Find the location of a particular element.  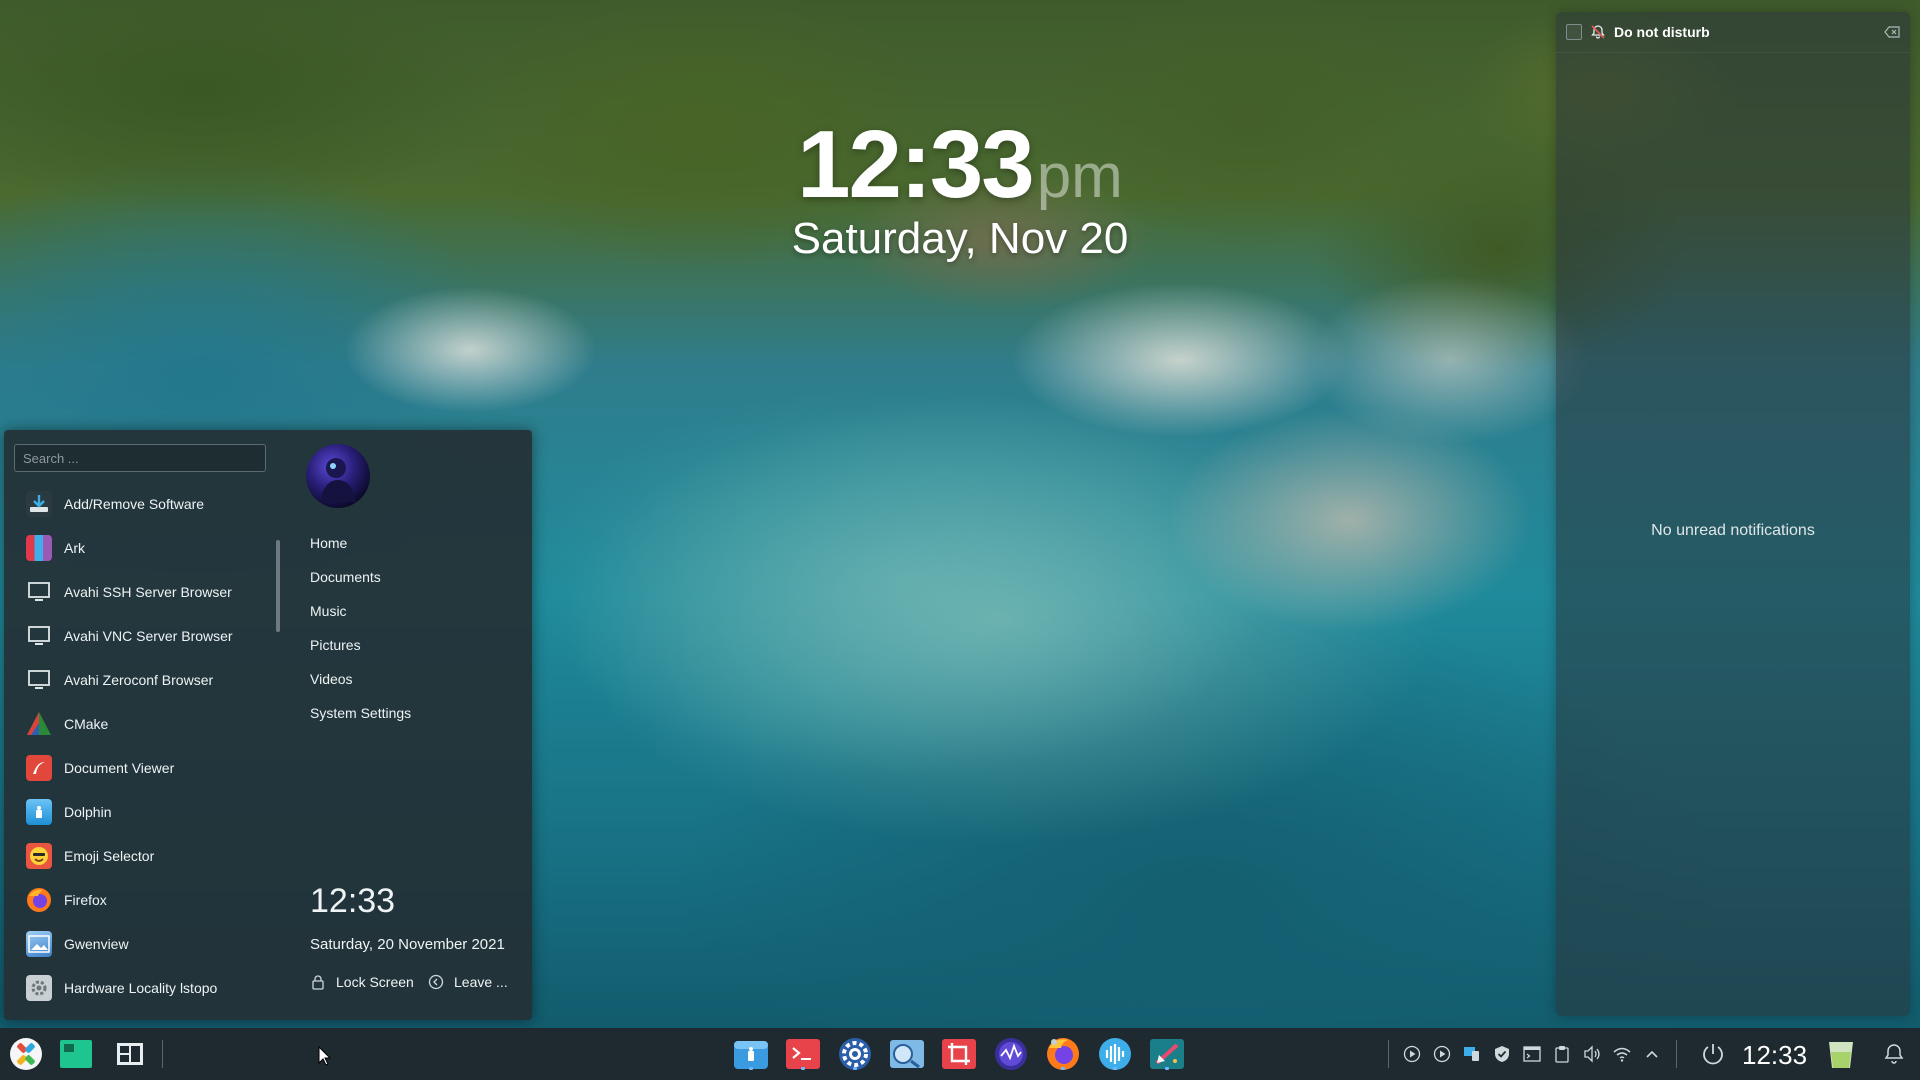

lock-screen-button: Lock Screen is located at coordinates (362, 982).